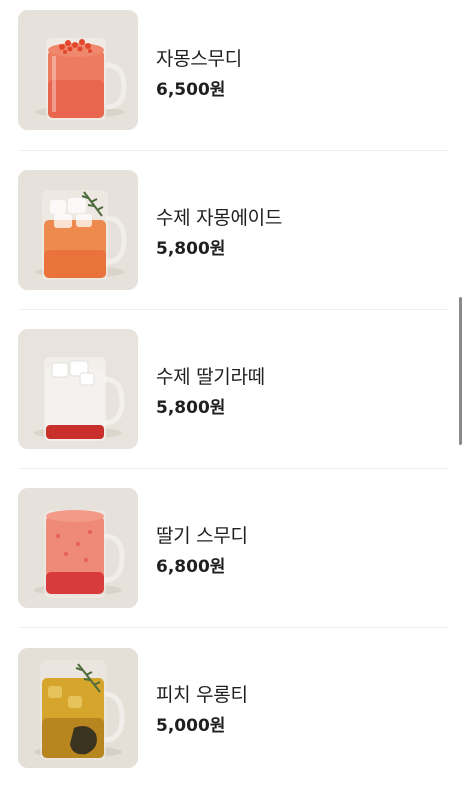 This screenshot has width=466, height=795. I want to click on menu-item-price: 6,800원, so click(191, 567).